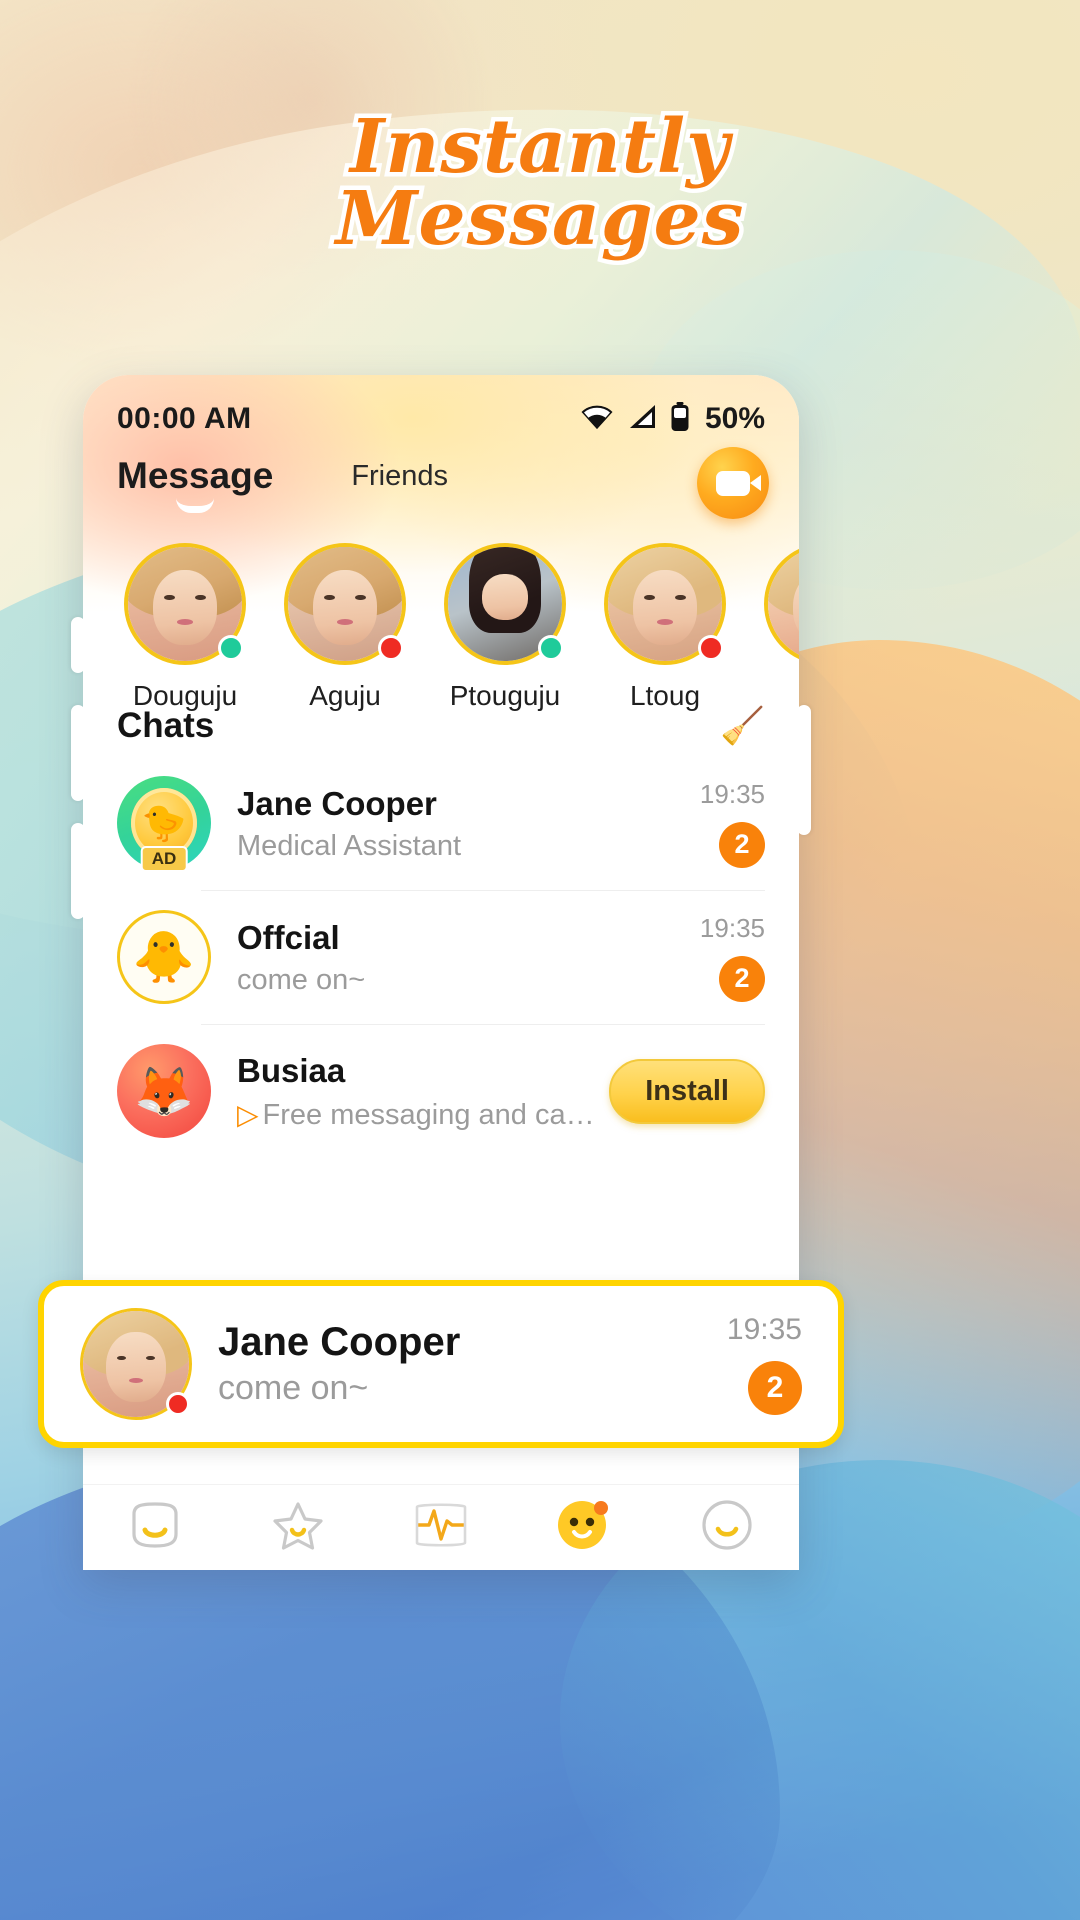 Image resolution: width=1080 pixels, height=1920 pixels. Describe the element at coordinates (184, 418) in the screenshot. I see `status-bar-clock: 00:00 AM` at that location.